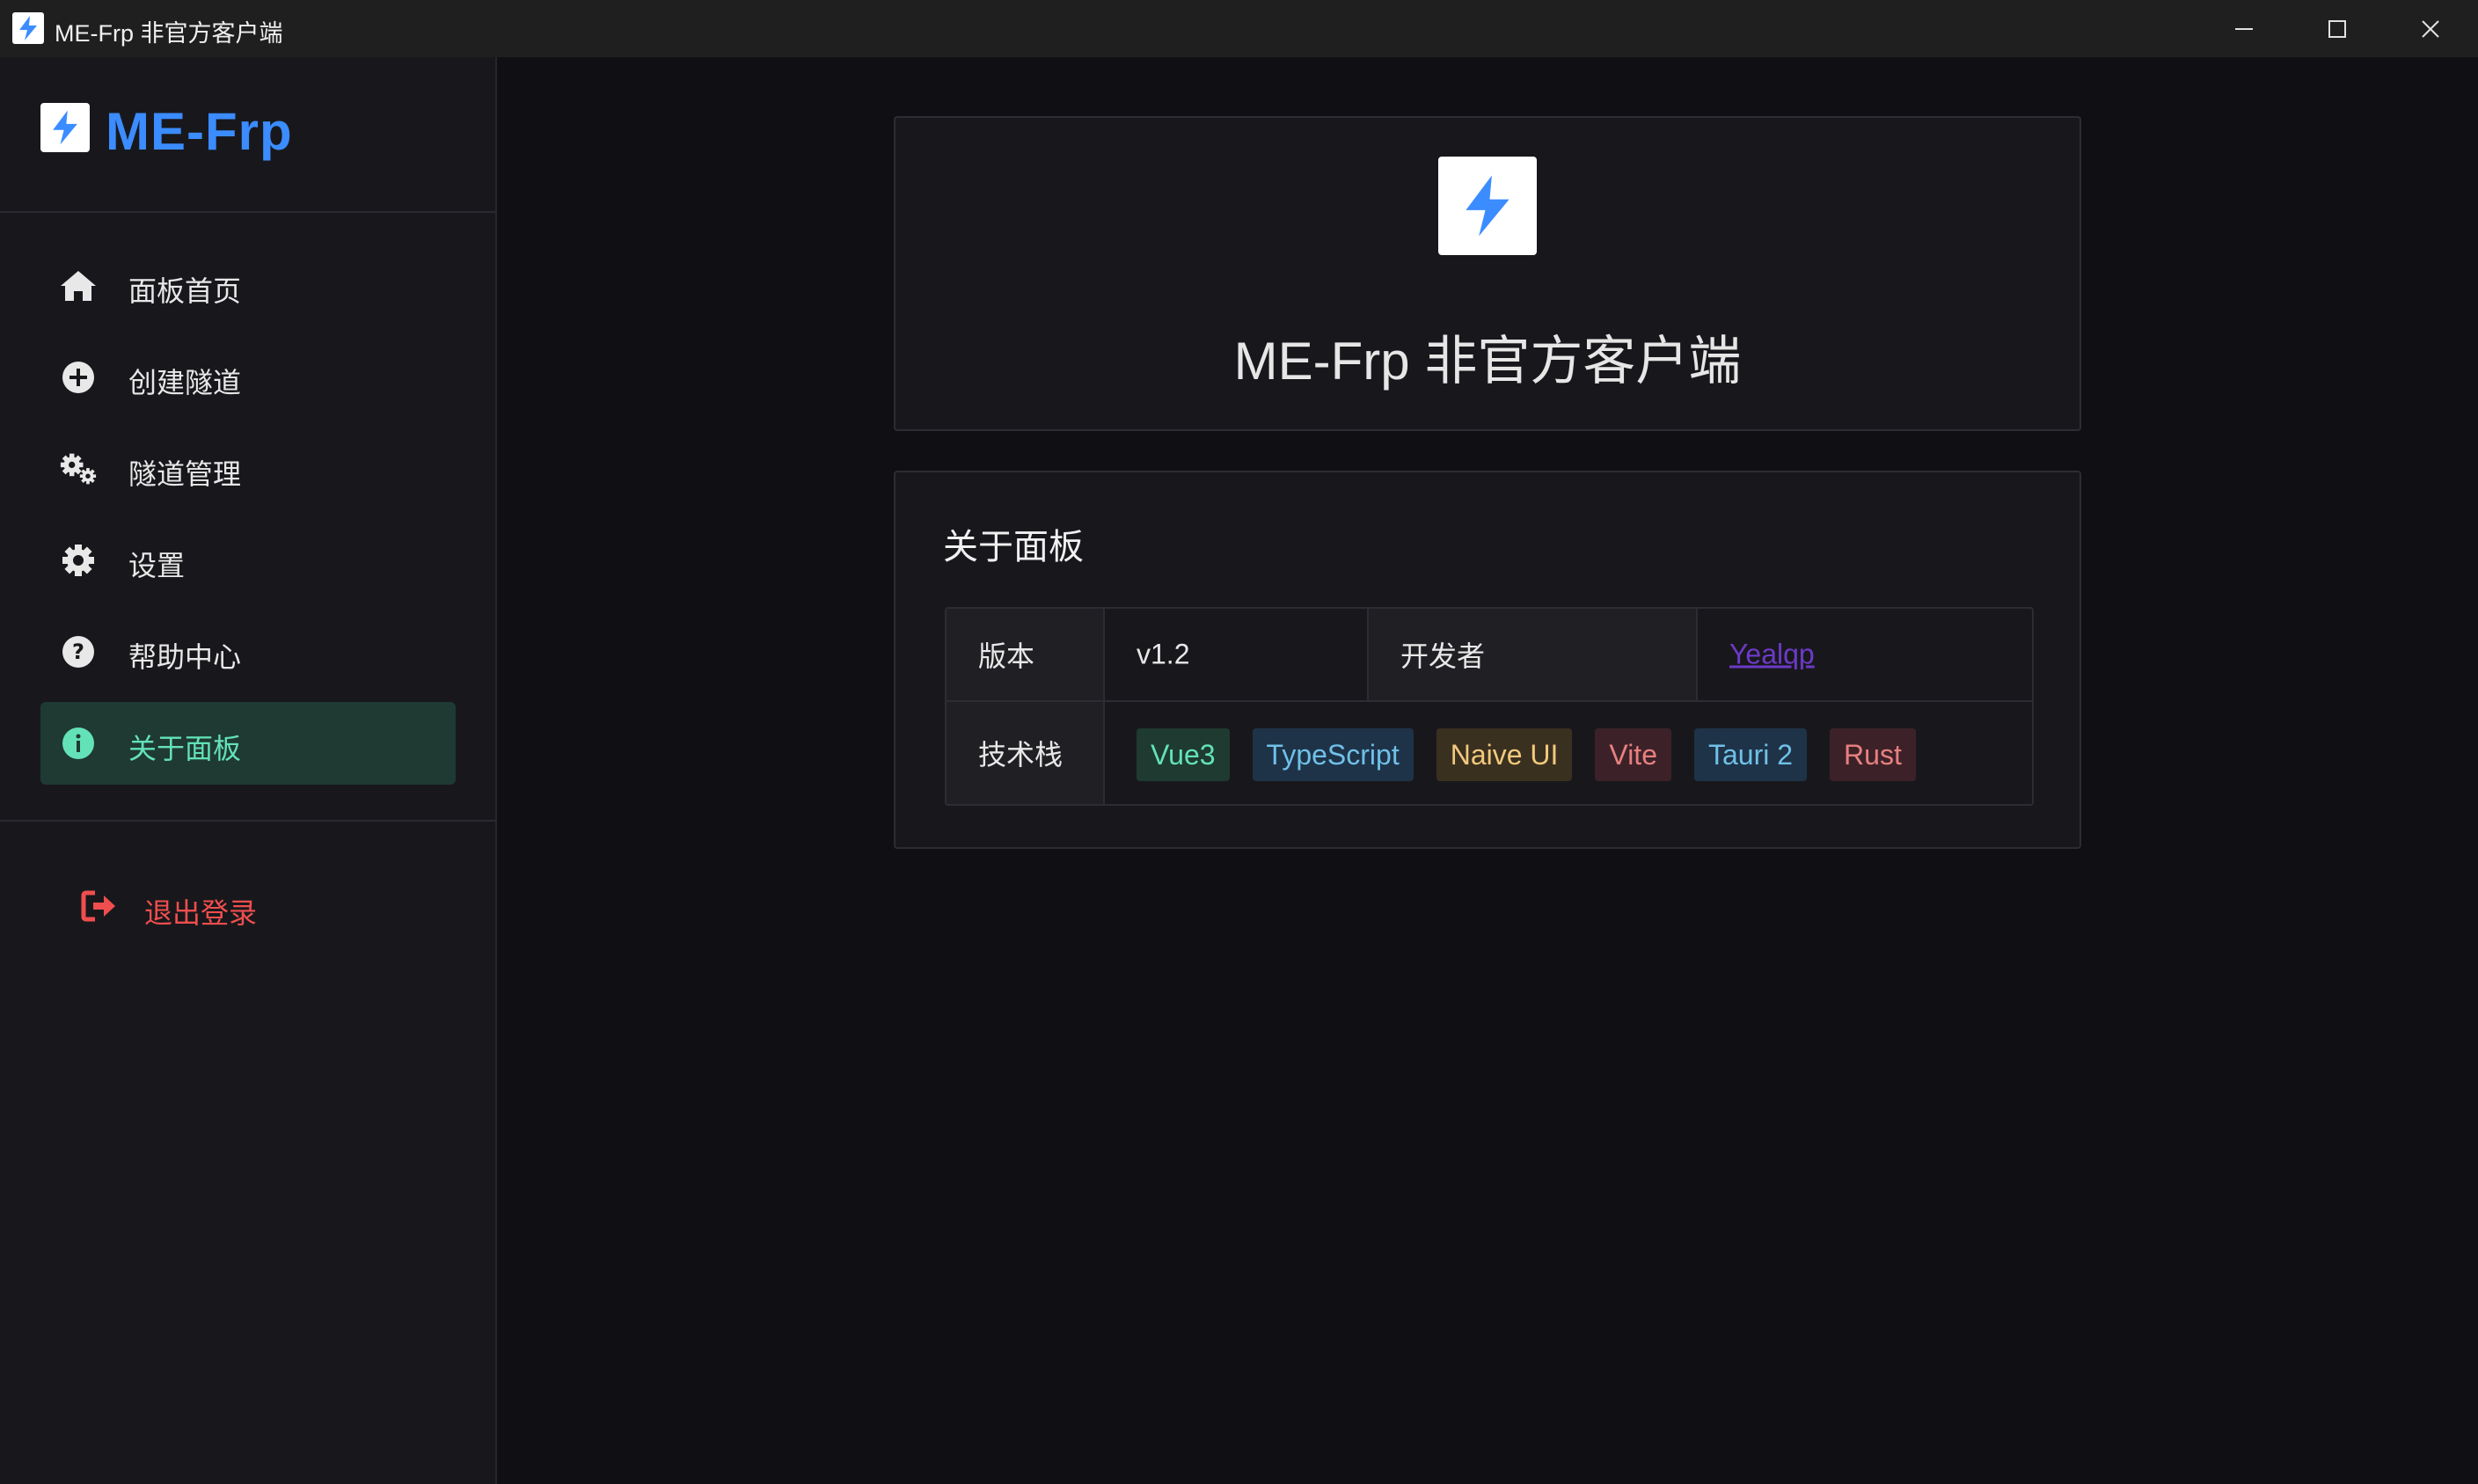 Image resolution: width=2478 pixels, height=1484 pixels. I want to click on sidebar-item-help: ? 帮助中心, so click(248, 651).